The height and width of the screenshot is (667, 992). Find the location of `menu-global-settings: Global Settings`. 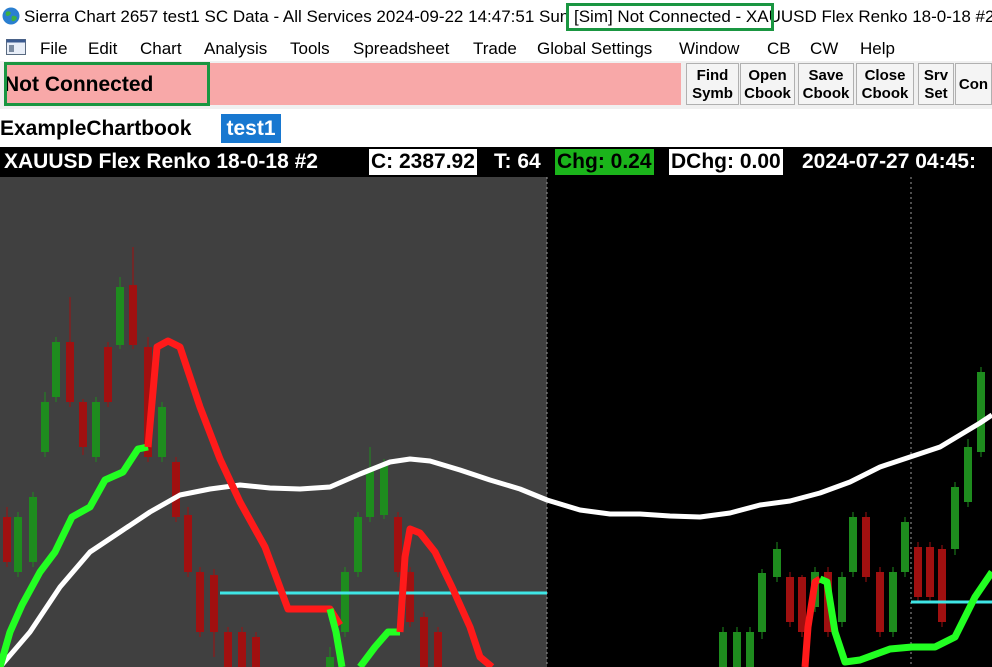

menu-global-settings: Global Settings is located at coordinates (594, 49).